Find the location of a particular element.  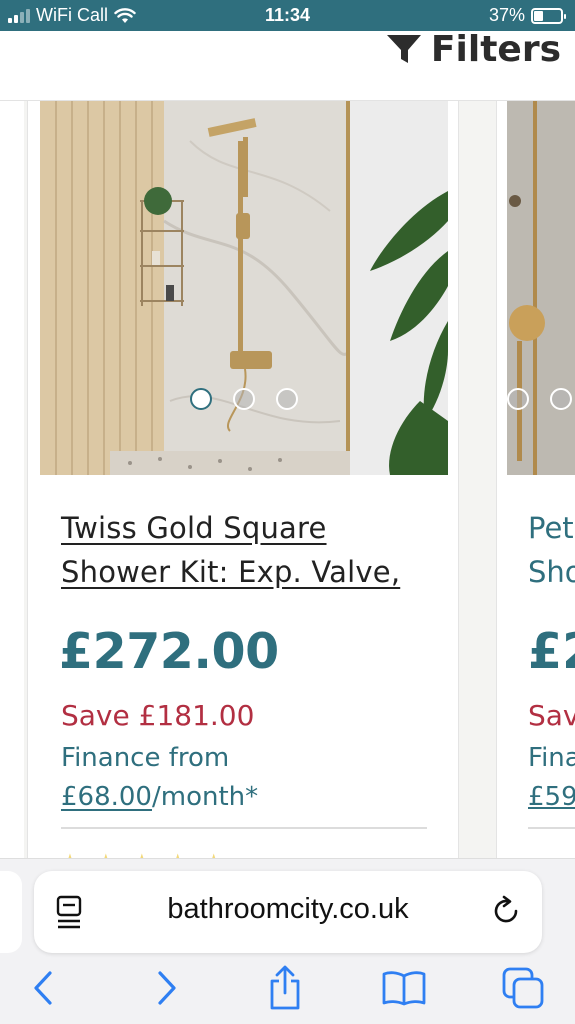

image-pagination is located at coordinates (244, 399).